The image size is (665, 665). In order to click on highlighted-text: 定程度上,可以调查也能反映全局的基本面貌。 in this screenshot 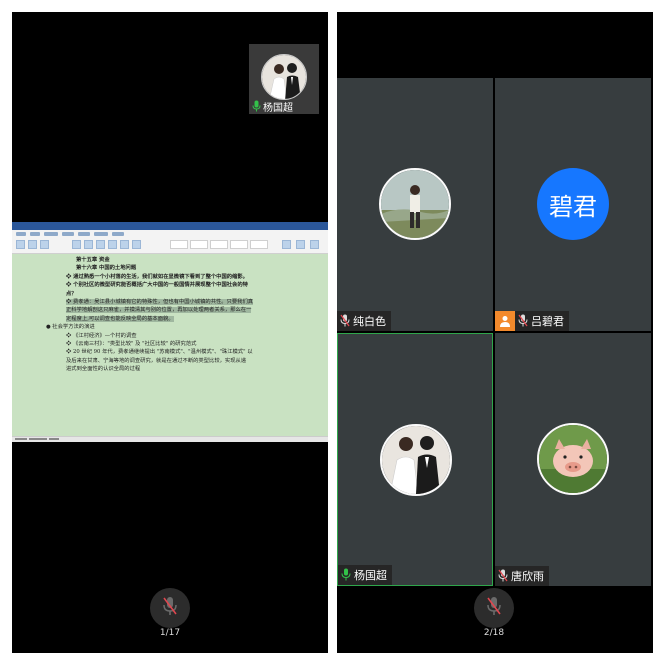, I will do `click(120, 318)`.